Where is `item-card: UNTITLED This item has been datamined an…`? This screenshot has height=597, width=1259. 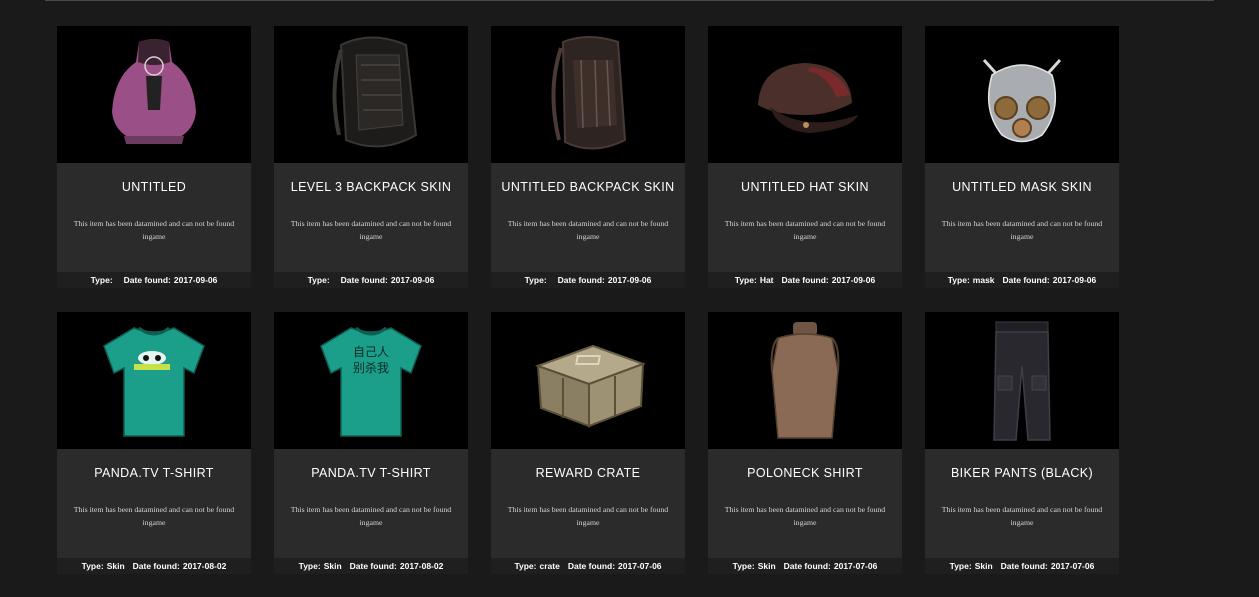
item-card: UNTITLED This item has been datamined an… is located at coordinates (154, 157).